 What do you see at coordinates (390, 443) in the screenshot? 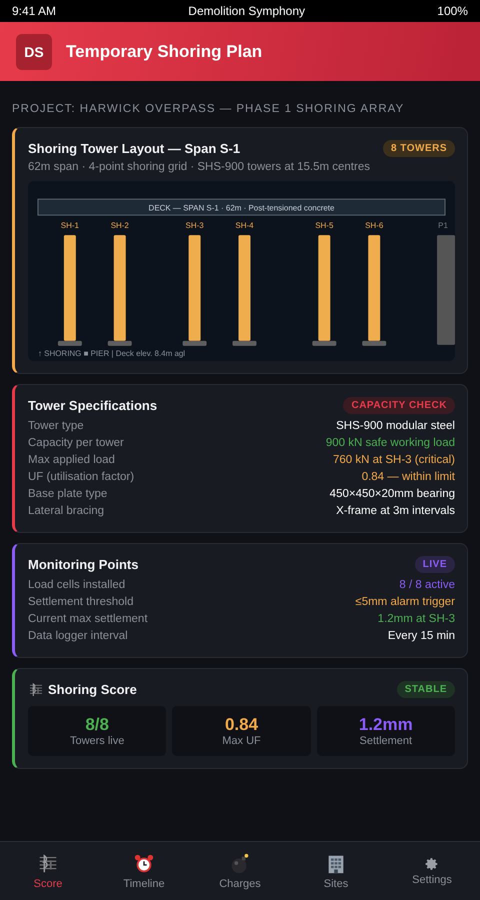
I see `spec-value: 900 kN safe working load` at bounding box center [390, 443].